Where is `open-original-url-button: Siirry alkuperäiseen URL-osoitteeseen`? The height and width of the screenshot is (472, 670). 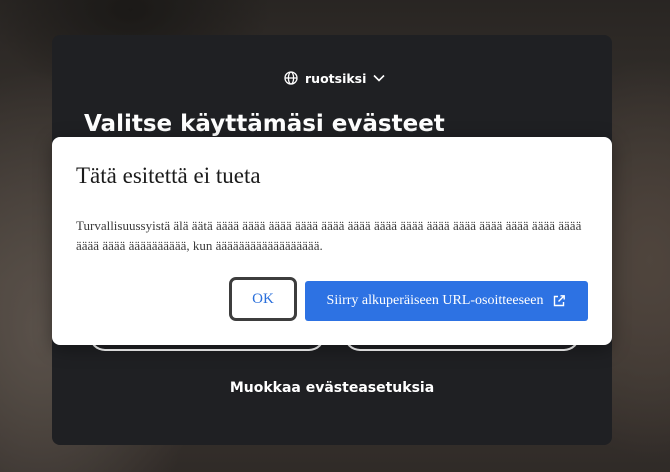
open-original-url-button: Siirry alkuperäiseen URL-osoitteeseen is located at coordinates (446, 301).